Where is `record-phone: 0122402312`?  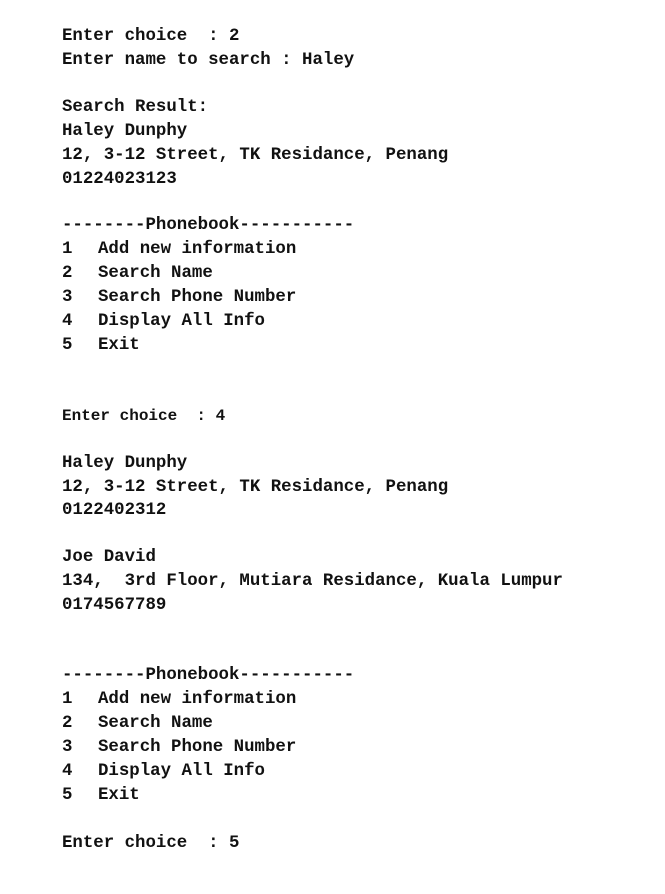 record-phone: 0122402312 is located at coordinates (114, 510).